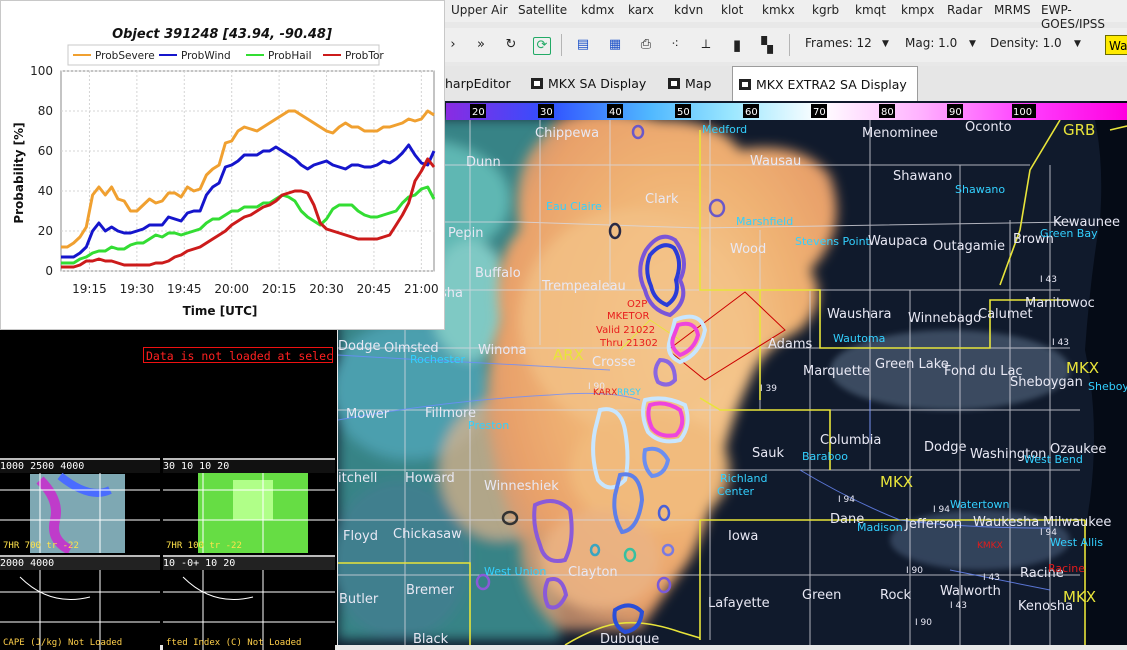  What do you see at coordinates (431, 638) in the screenshot?
I see `county-label: Black` at bounding box center [431, 638].